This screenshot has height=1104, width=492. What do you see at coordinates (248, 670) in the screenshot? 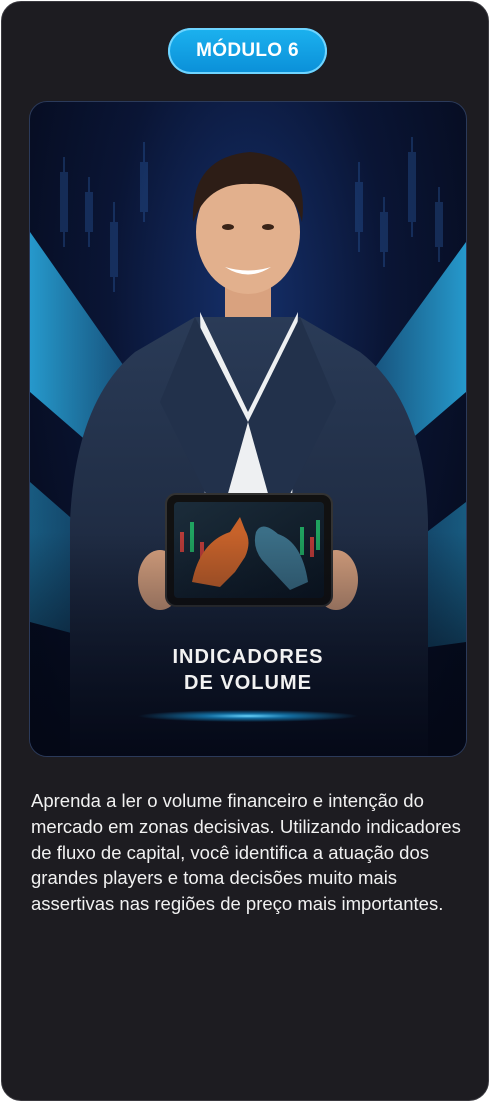
I see `banner-title: INDICADORES DE VOLUME` at bounding box center [248, 670].